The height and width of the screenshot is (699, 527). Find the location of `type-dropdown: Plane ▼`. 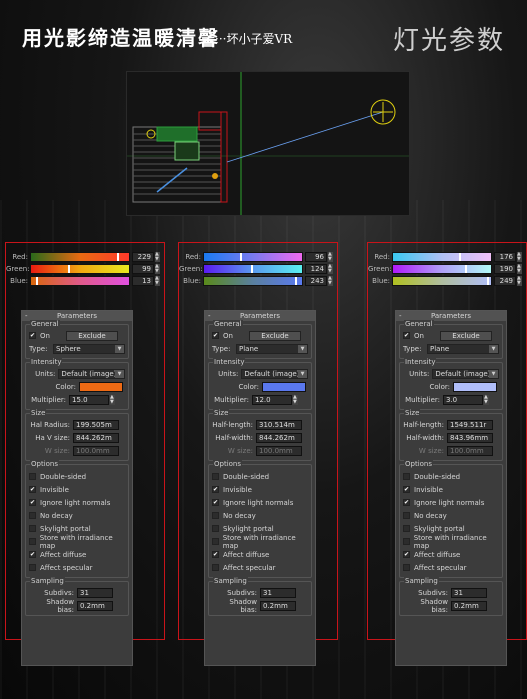

type-dropdown: Plane ▼ is located at coordinates (463, 348).